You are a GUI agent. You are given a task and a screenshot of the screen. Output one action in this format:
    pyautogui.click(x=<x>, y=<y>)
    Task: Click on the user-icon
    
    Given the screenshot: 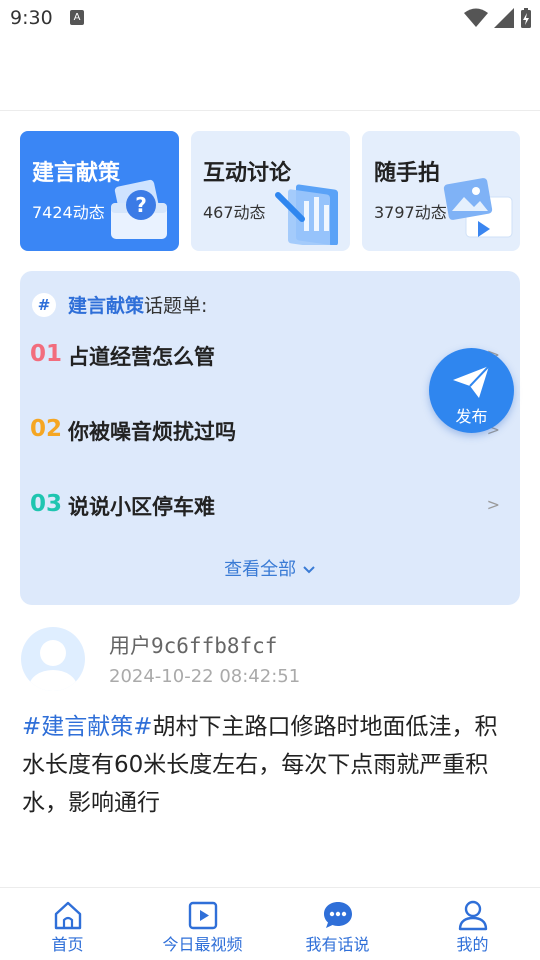 What is the action you would take?
    pyautogui.click(x=472, y=915)
    